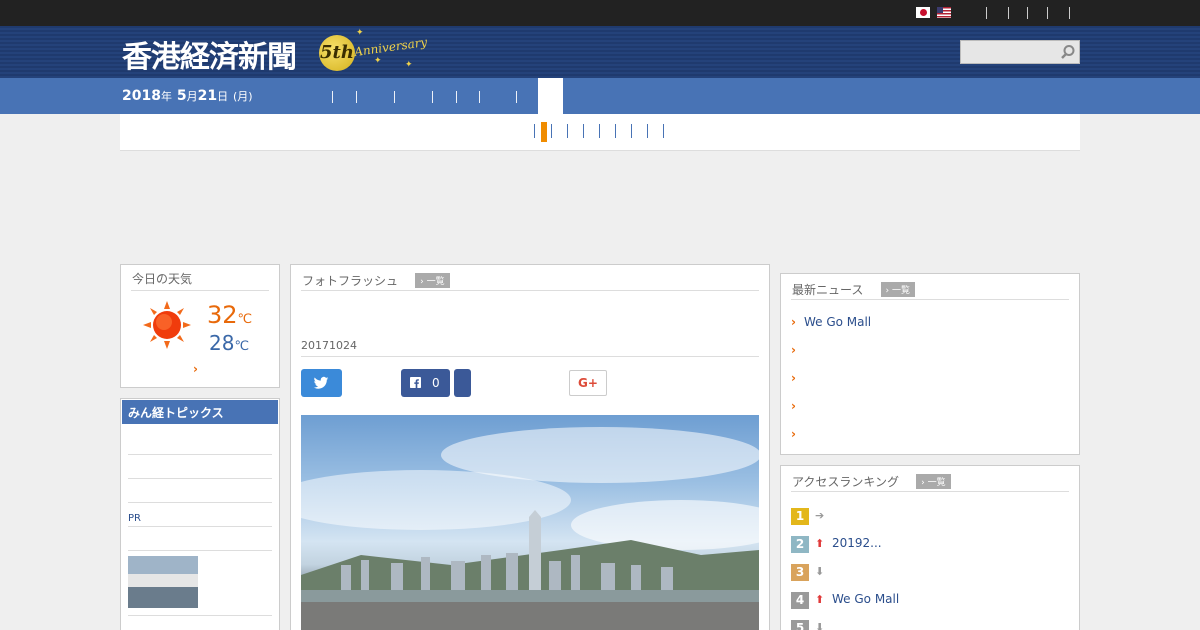 The image size is (1200, 630). What do you see at coordinates (200, 514) in the screenshot?
I see `minkei-topics-panel: みん経トピックス PR` at bounding box center [200, 514].